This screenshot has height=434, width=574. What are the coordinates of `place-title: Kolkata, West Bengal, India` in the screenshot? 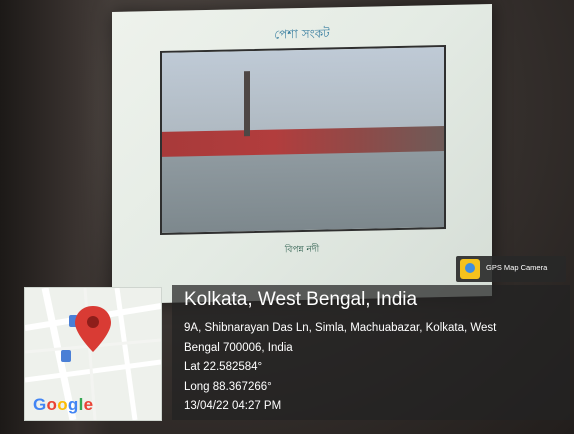 It's located at (301, 299).